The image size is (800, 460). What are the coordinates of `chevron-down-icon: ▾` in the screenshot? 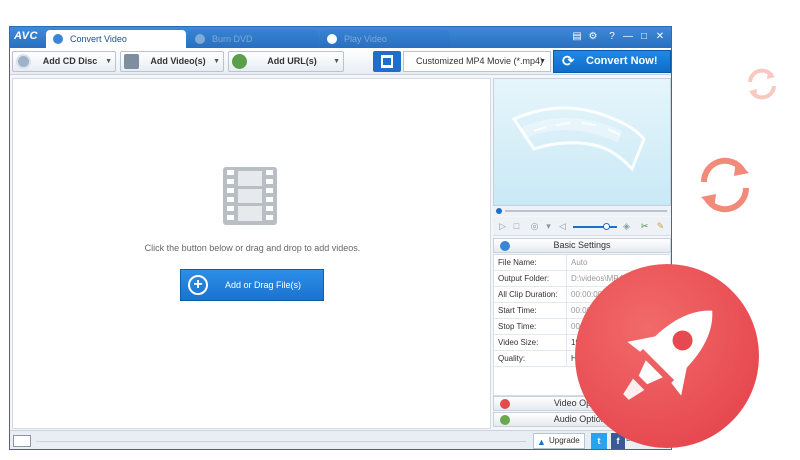 It's located at (548, 226).